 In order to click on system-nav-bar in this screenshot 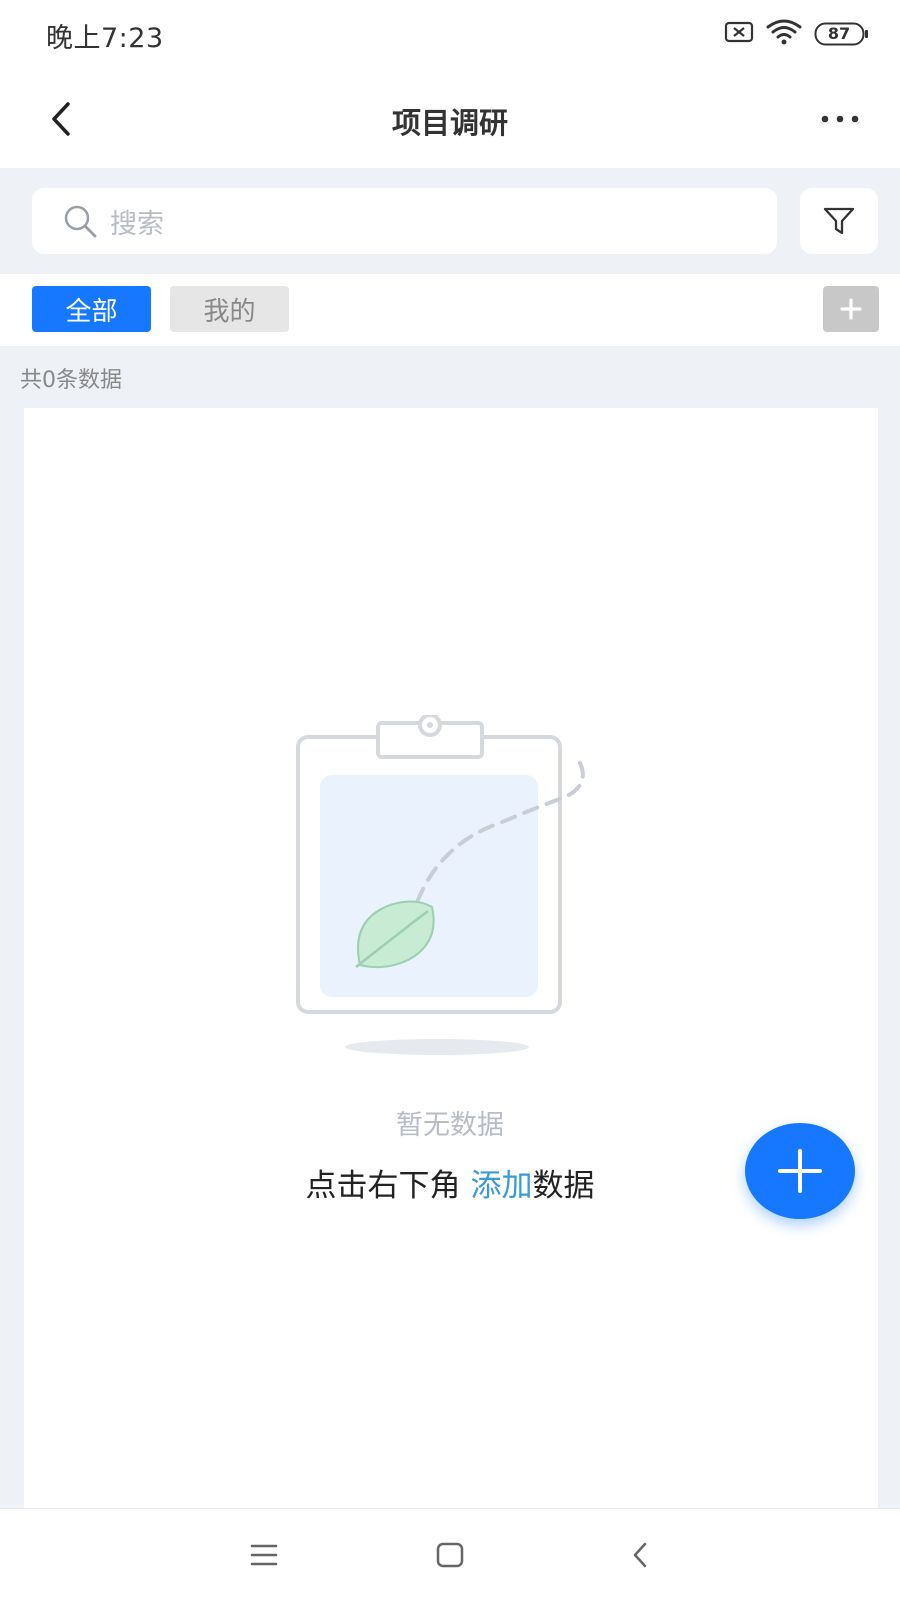, I will do `click(450, 1554)`.